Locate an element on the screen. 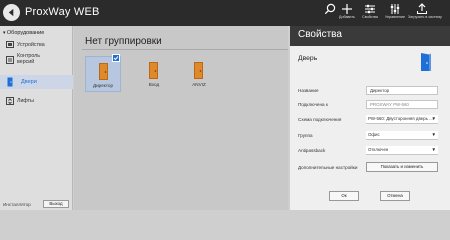 This screenshot has width=450, height=240. antipassback-label: Antipassback is located at coordinates (312, 150).